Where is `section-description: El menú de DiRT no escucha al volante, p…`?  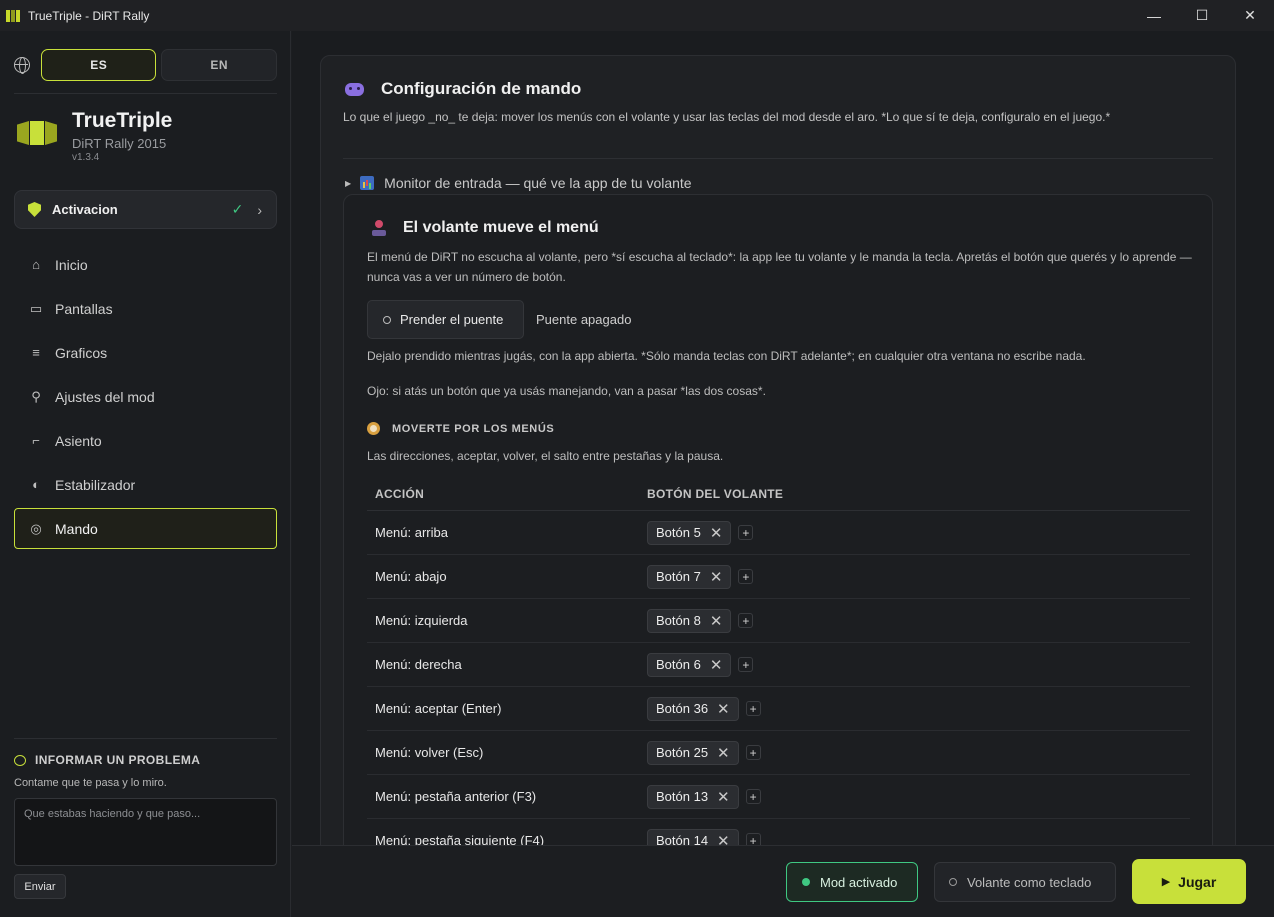 section-description: El menú de DiRT no escucha al volante, p… is located at coordinates (779, 267).